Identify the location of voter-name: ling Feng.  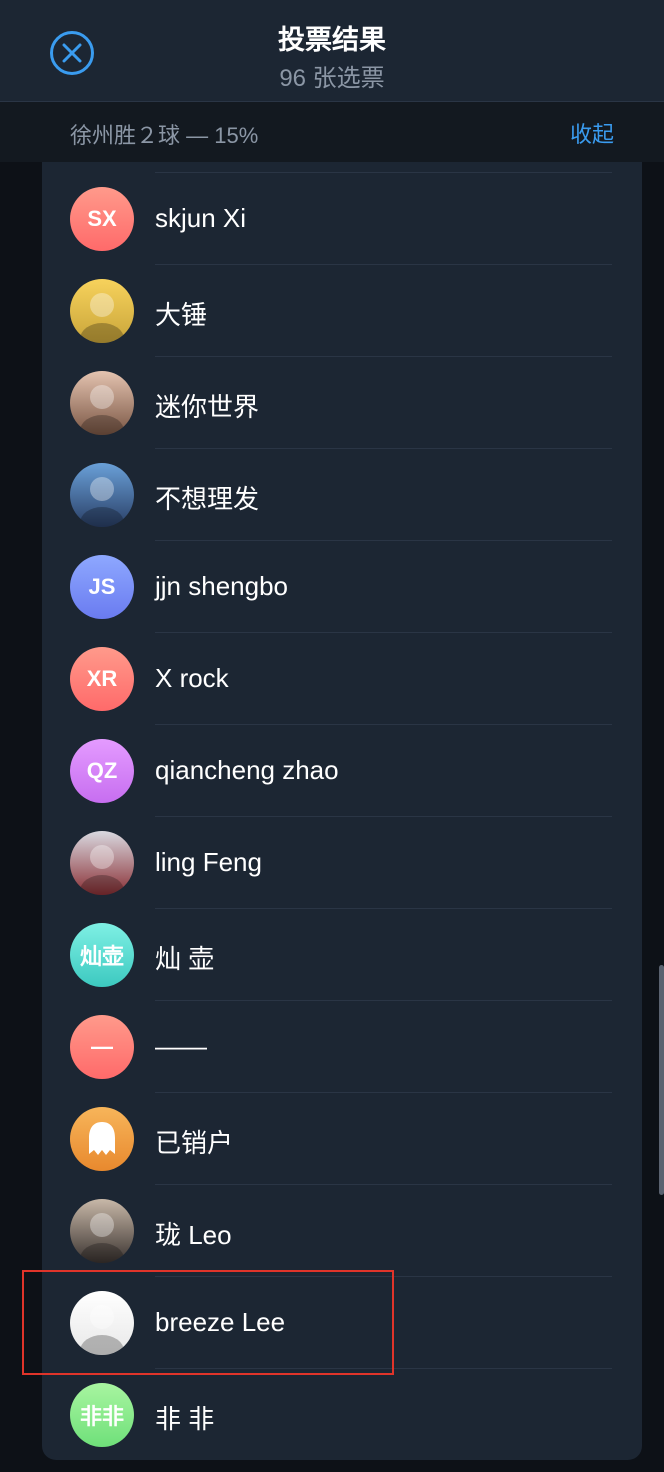
(208, 862).